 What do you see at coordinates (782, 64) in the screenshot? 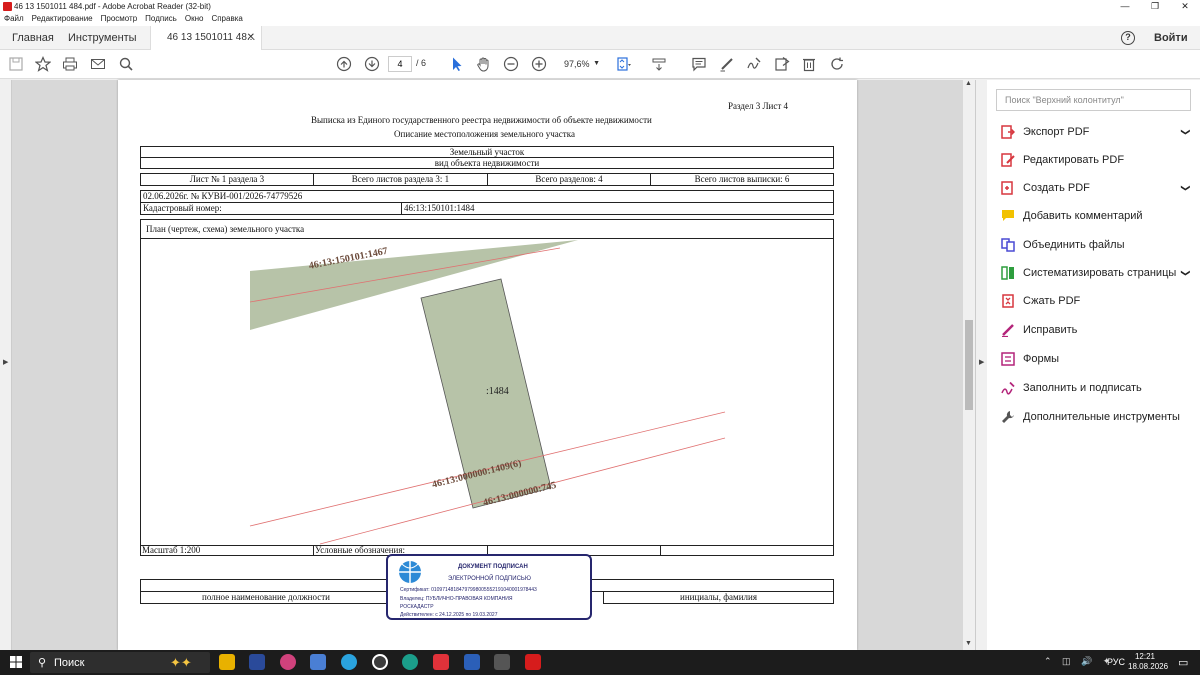
I see `share-icon` at bounding box center [782, 64].